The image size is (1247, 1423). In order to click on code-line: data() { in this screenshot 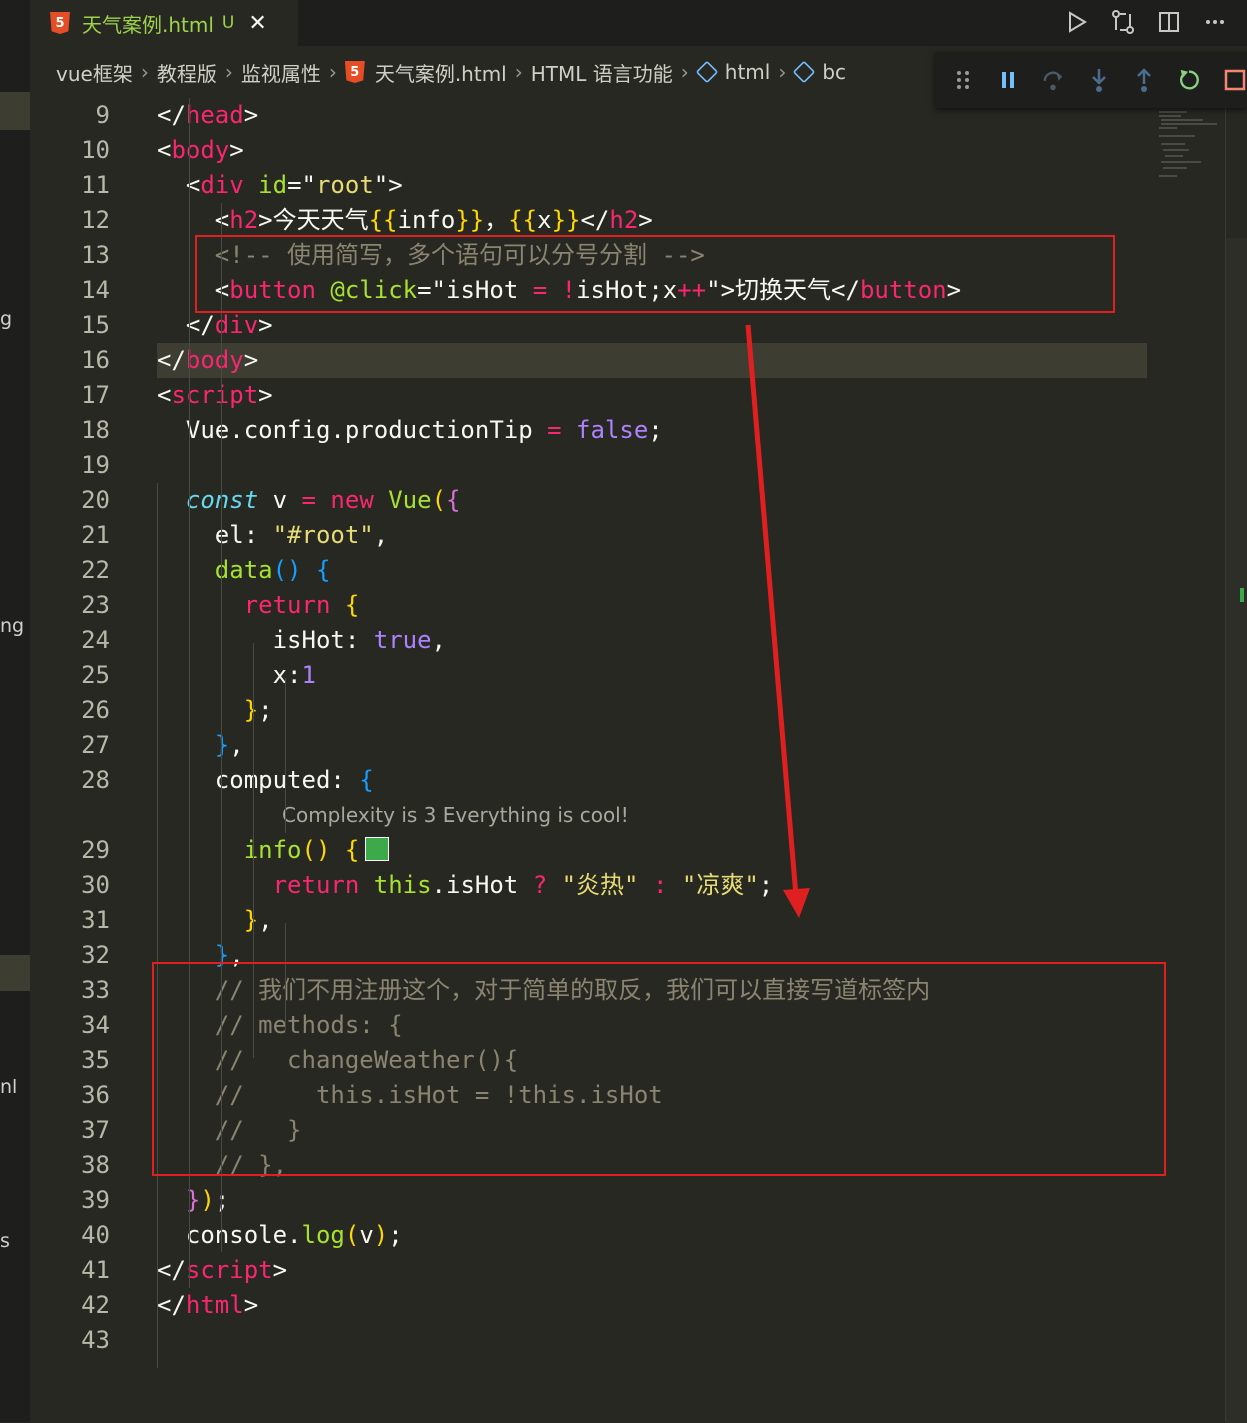, I will do `click(244, 570)`.